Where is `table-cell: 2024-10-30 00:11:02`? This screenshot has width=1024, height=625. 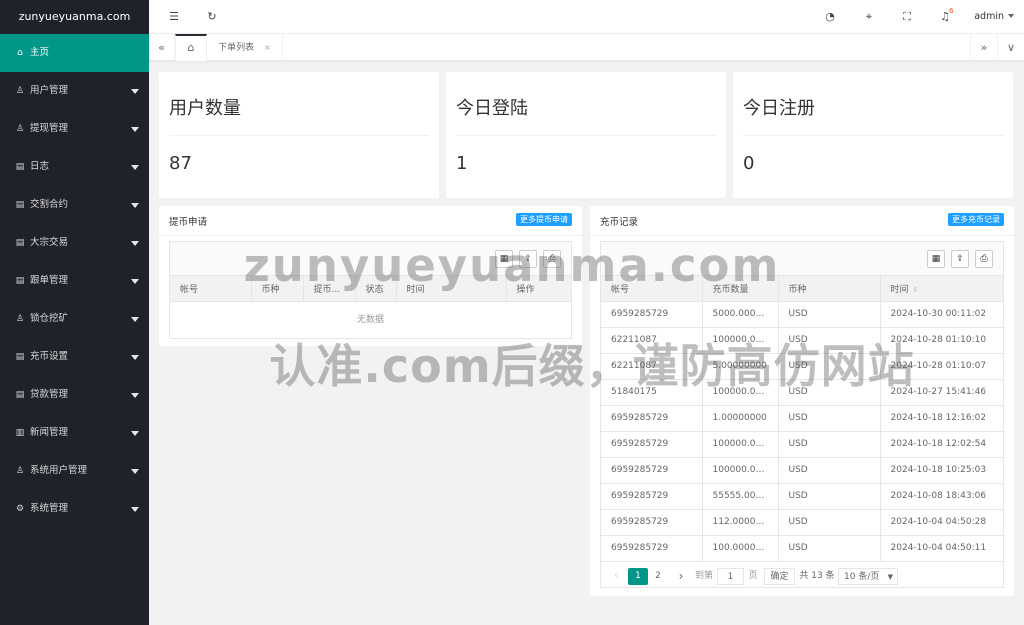 table-cell: 2024-10-30 00:11:02 is located at coordinates (941, 314).